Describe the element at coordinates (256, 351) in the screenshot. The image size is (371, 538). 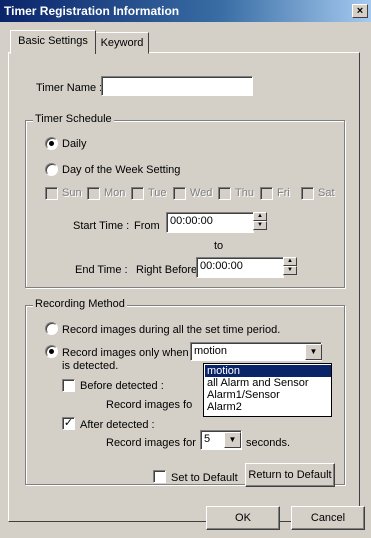
I see `trigger-select: motion` at that location.